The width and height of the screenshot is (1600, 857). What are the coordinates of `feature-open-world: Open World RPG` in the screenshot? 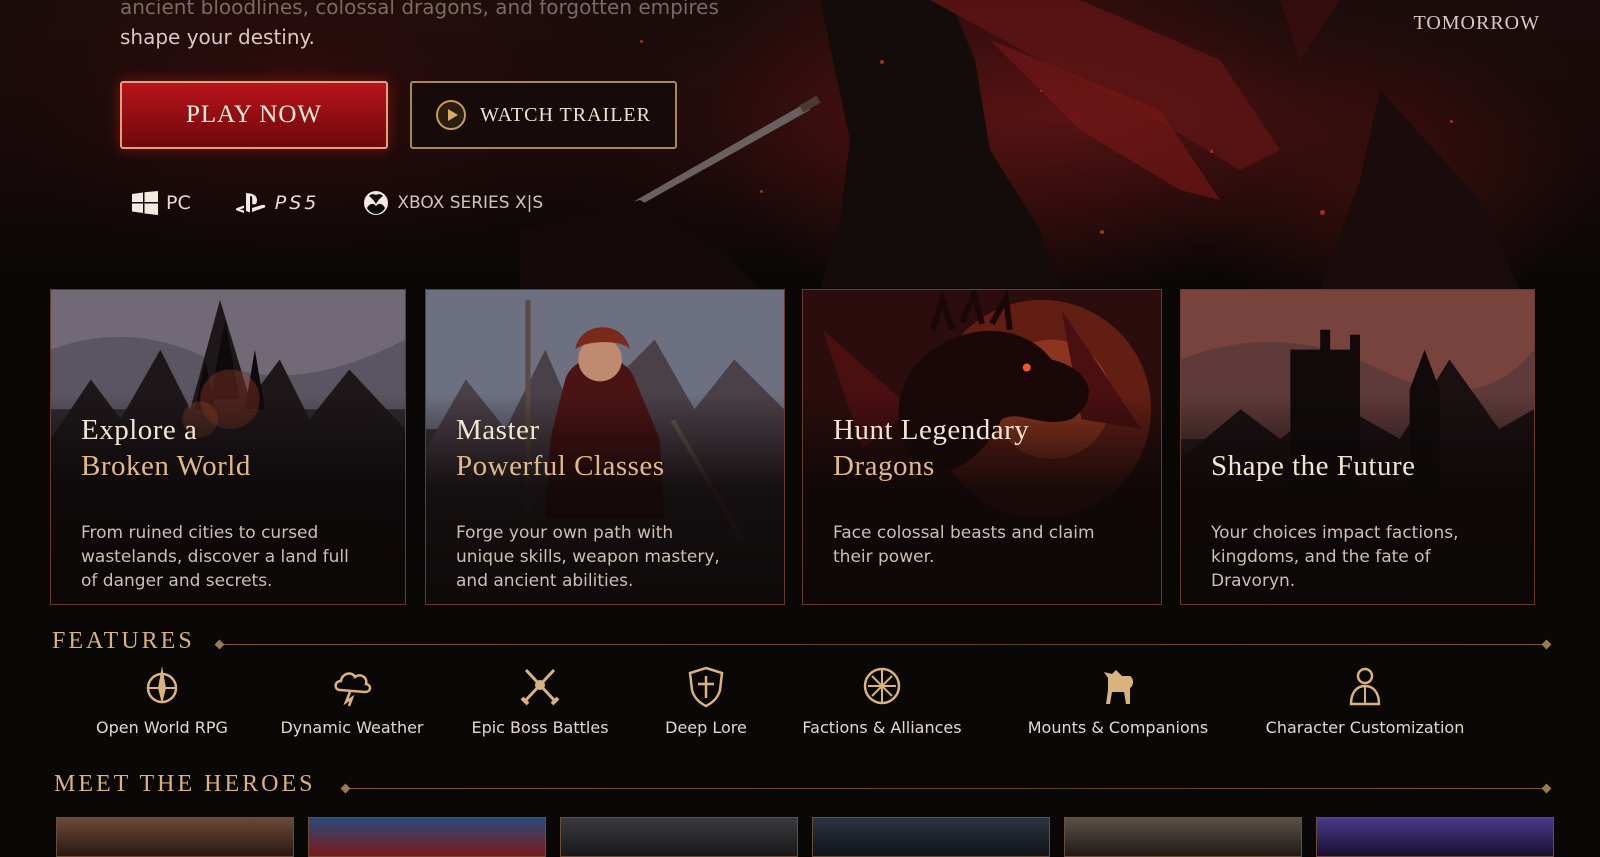 It's located at (162, 700).